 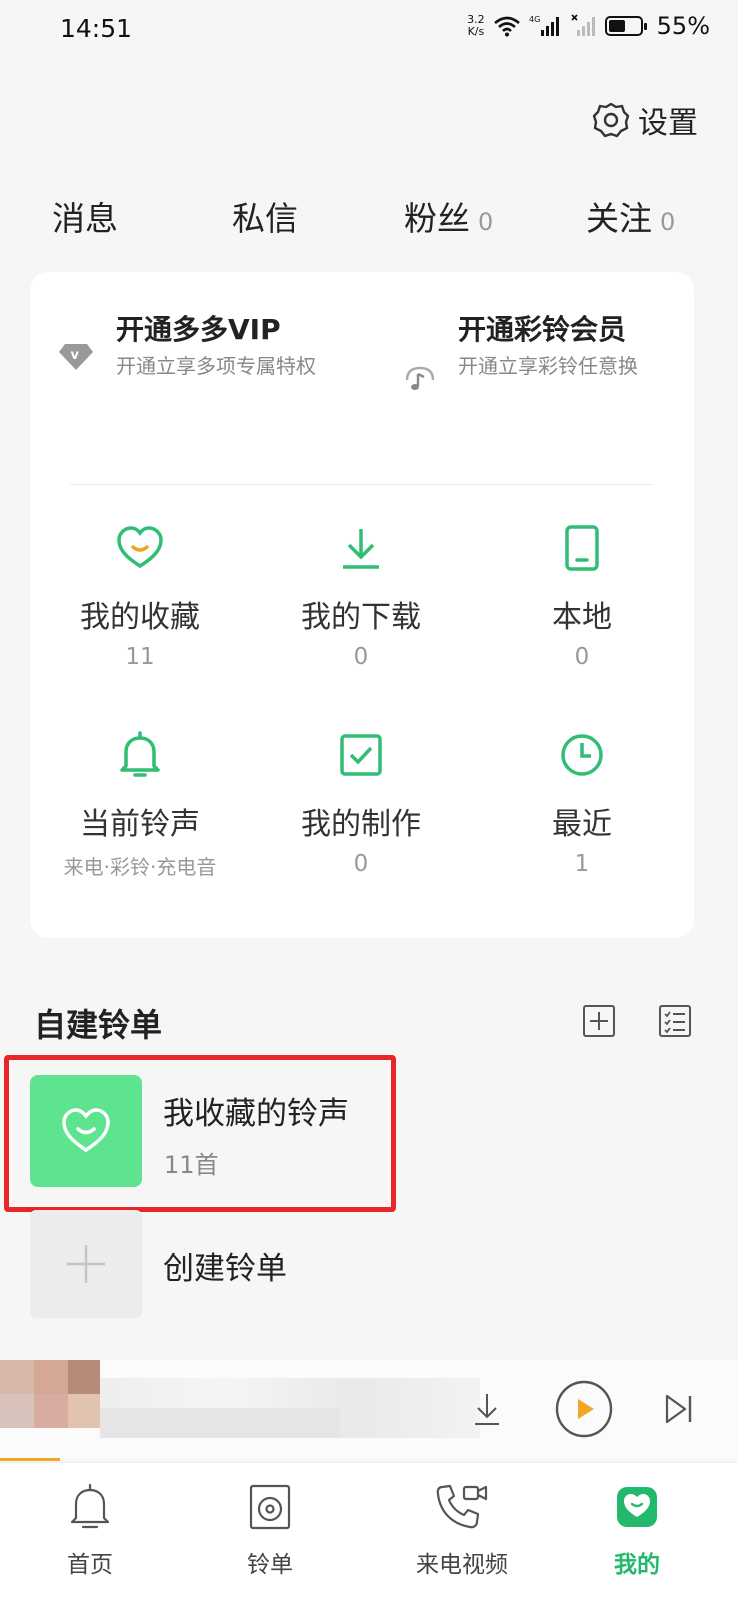 I want to click on profile-icon, so click(x=637, y=1507).